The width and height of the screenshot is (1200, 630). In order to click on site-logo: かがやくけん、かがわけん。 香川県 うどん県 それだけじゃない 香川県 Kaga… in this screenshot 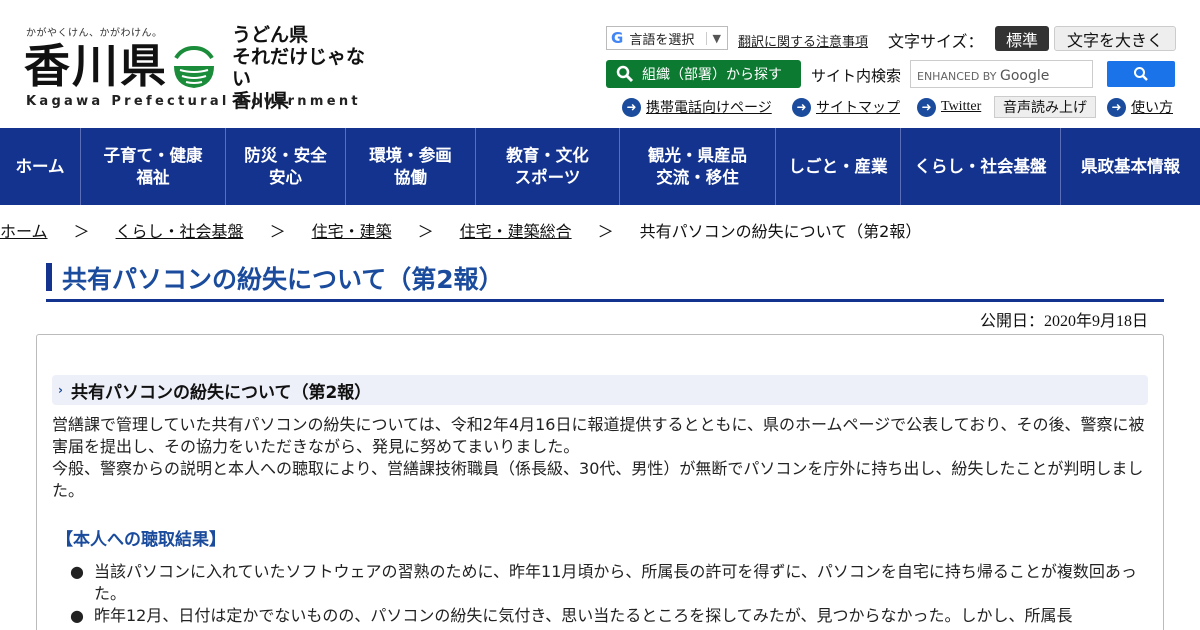, I will do `click(199, 68)`.